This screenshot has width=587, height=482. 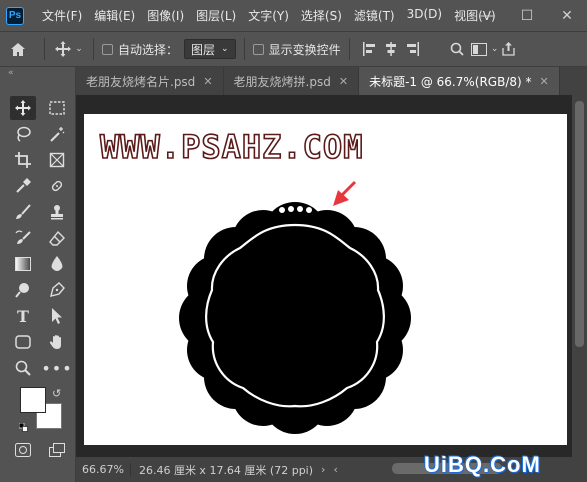 What do you see at coordinates (57, 342) in the screenshot?
I see `hand-tool-icon` at bounding box center [57, 342].